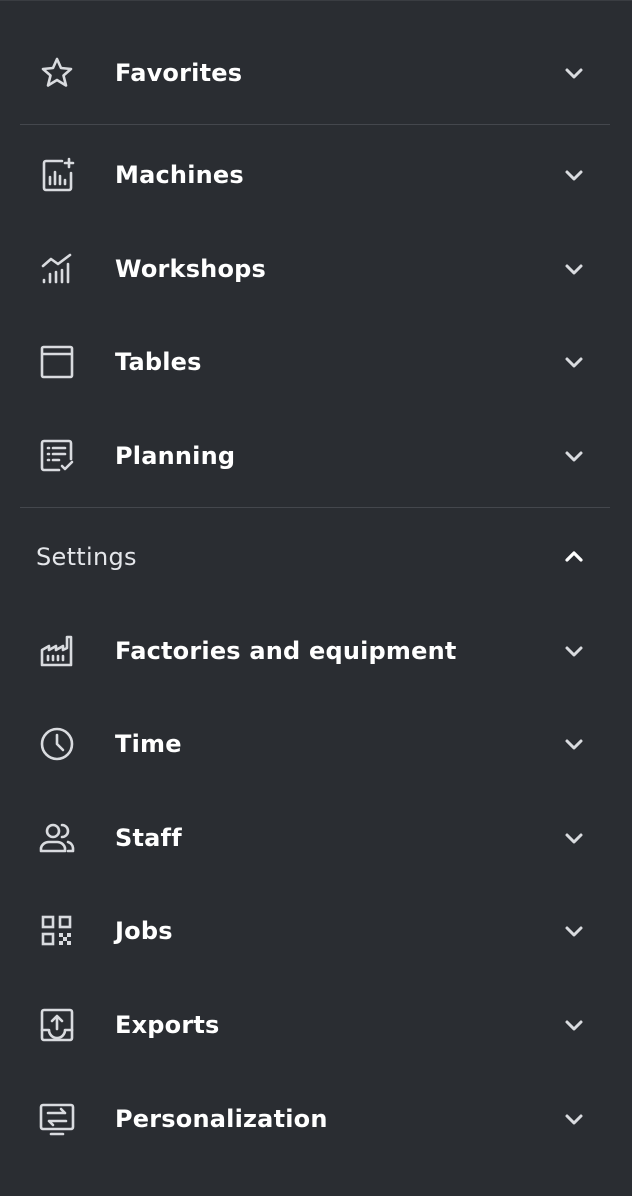 This screenshot has height=1196, width=632. Describe the element at coordinates (57, 269) in the screenshot. I see `workshop-chart-icon` at that location.